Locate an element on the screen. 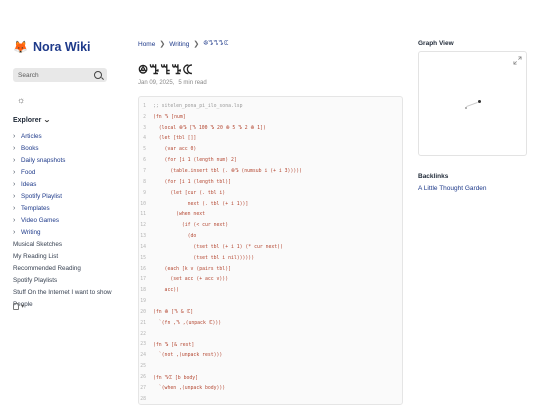 This screenshot has width=540, height=405. reader-mode-toggle: ▾ is located at coordinates (18, 306).